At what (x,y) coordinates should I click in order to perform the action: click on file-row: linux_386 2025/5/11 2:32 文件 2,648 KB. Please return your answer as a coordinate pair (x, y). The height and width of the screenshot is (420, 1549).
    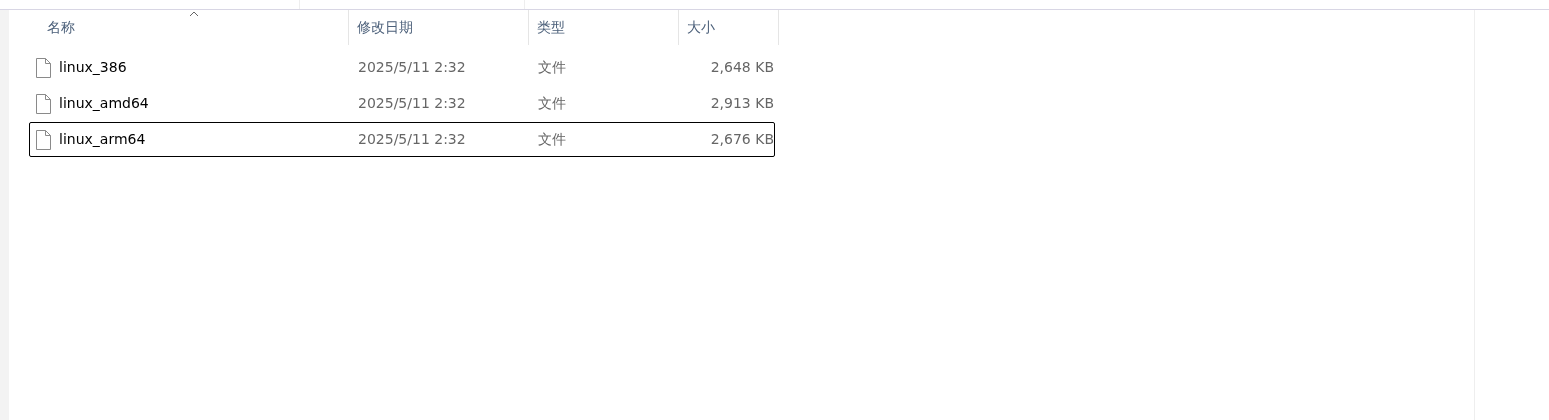
    Looking at the image, I should click on (402, 67).